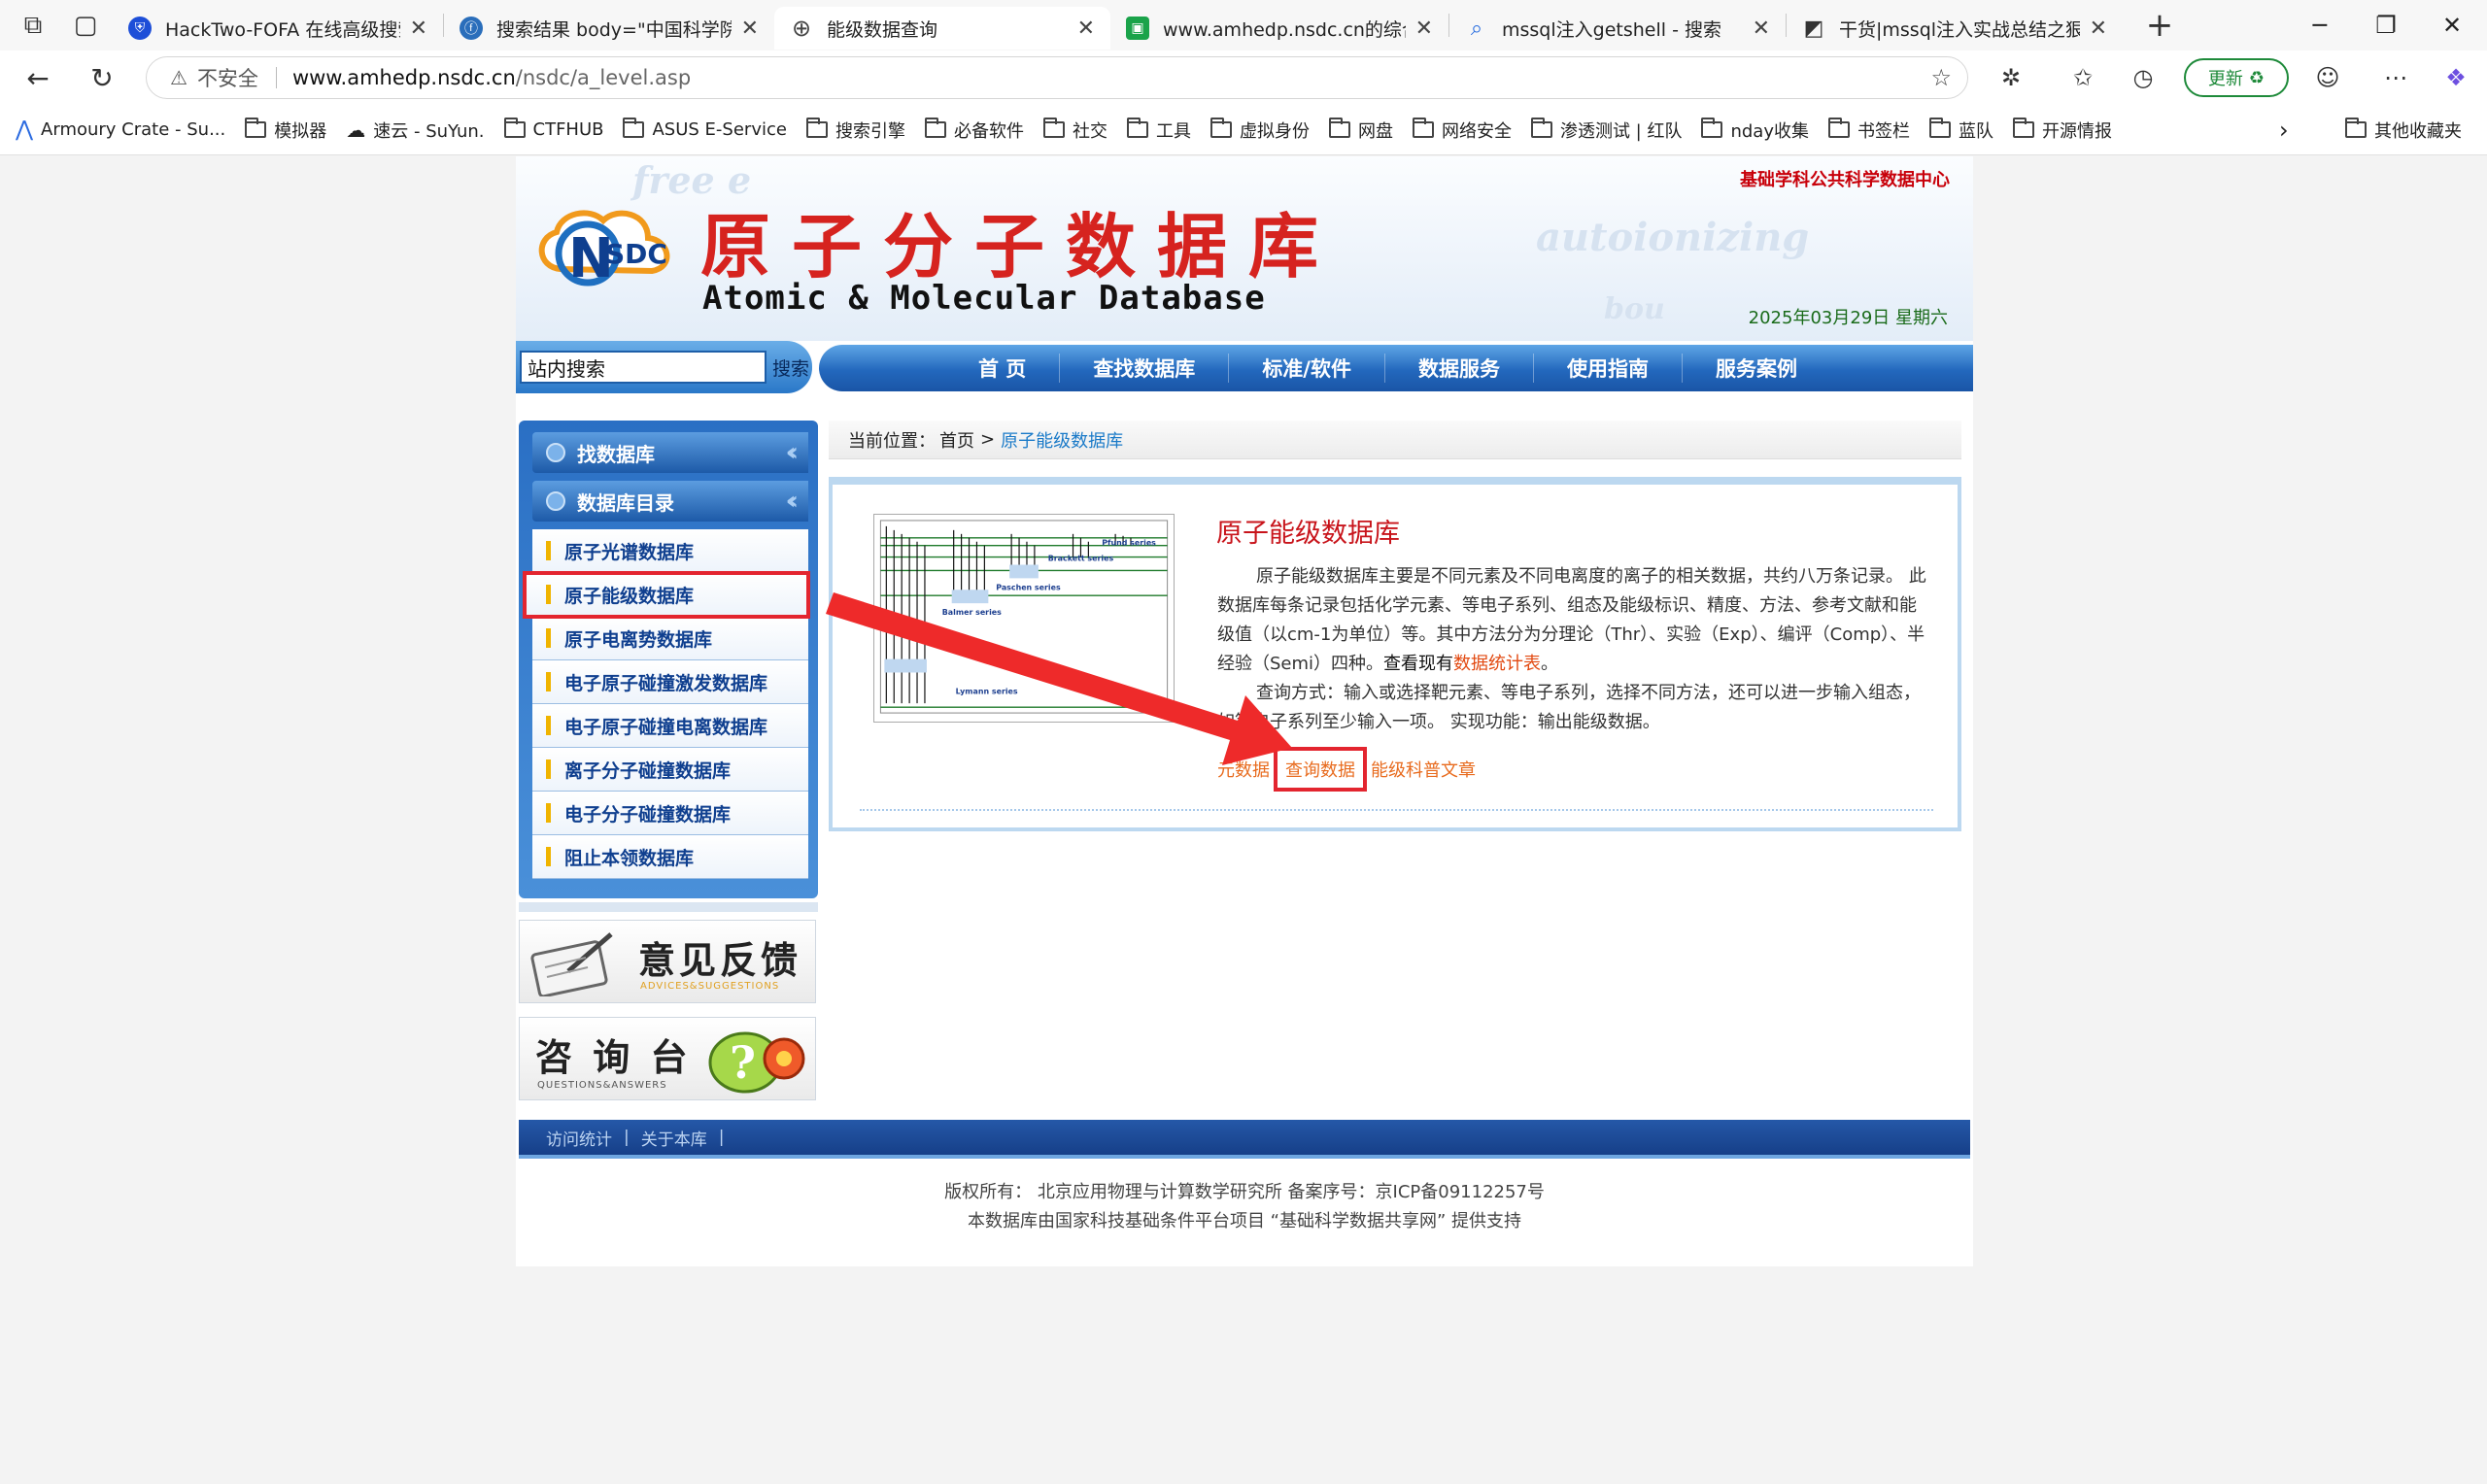 This screenshot has width=2487, height=1484. What do you see at coordinates (984, 298) in the screenshot?
I see `site-title-en: Atomic & Molecular Database` at bounding box center [984, 298].